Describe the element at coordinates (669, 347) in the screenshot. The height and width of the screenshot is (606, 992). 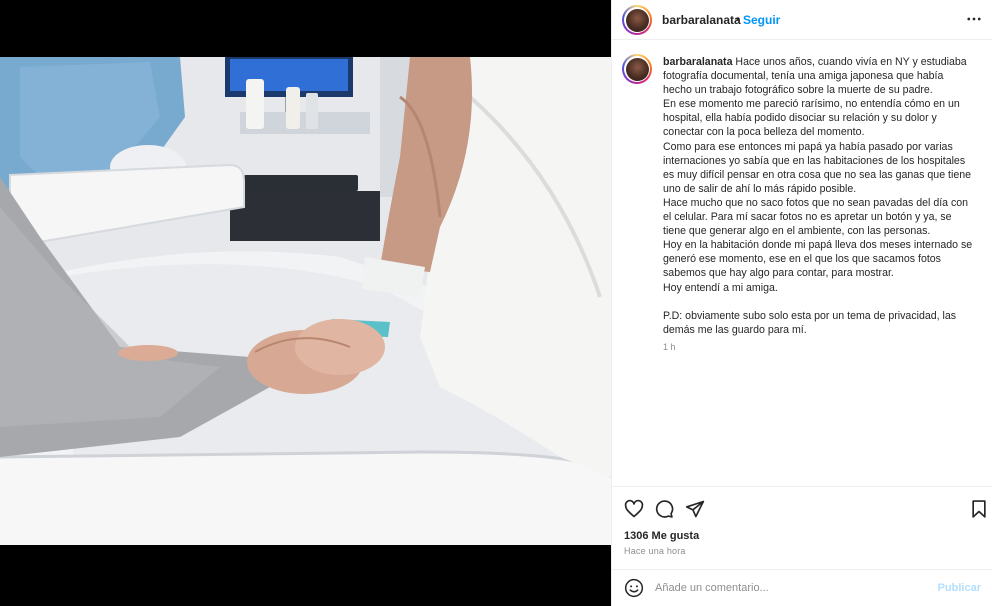
I see `caption-time: 1 h` at that location.